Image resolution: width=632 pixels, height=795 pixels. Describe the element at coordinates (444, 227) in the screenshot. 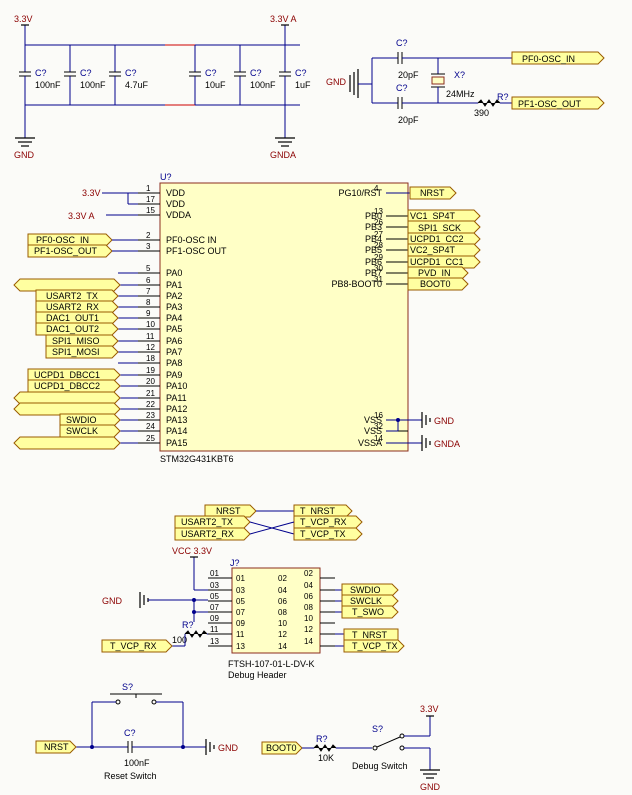

I see `port-pb3: SPI1_SCK` at that location.